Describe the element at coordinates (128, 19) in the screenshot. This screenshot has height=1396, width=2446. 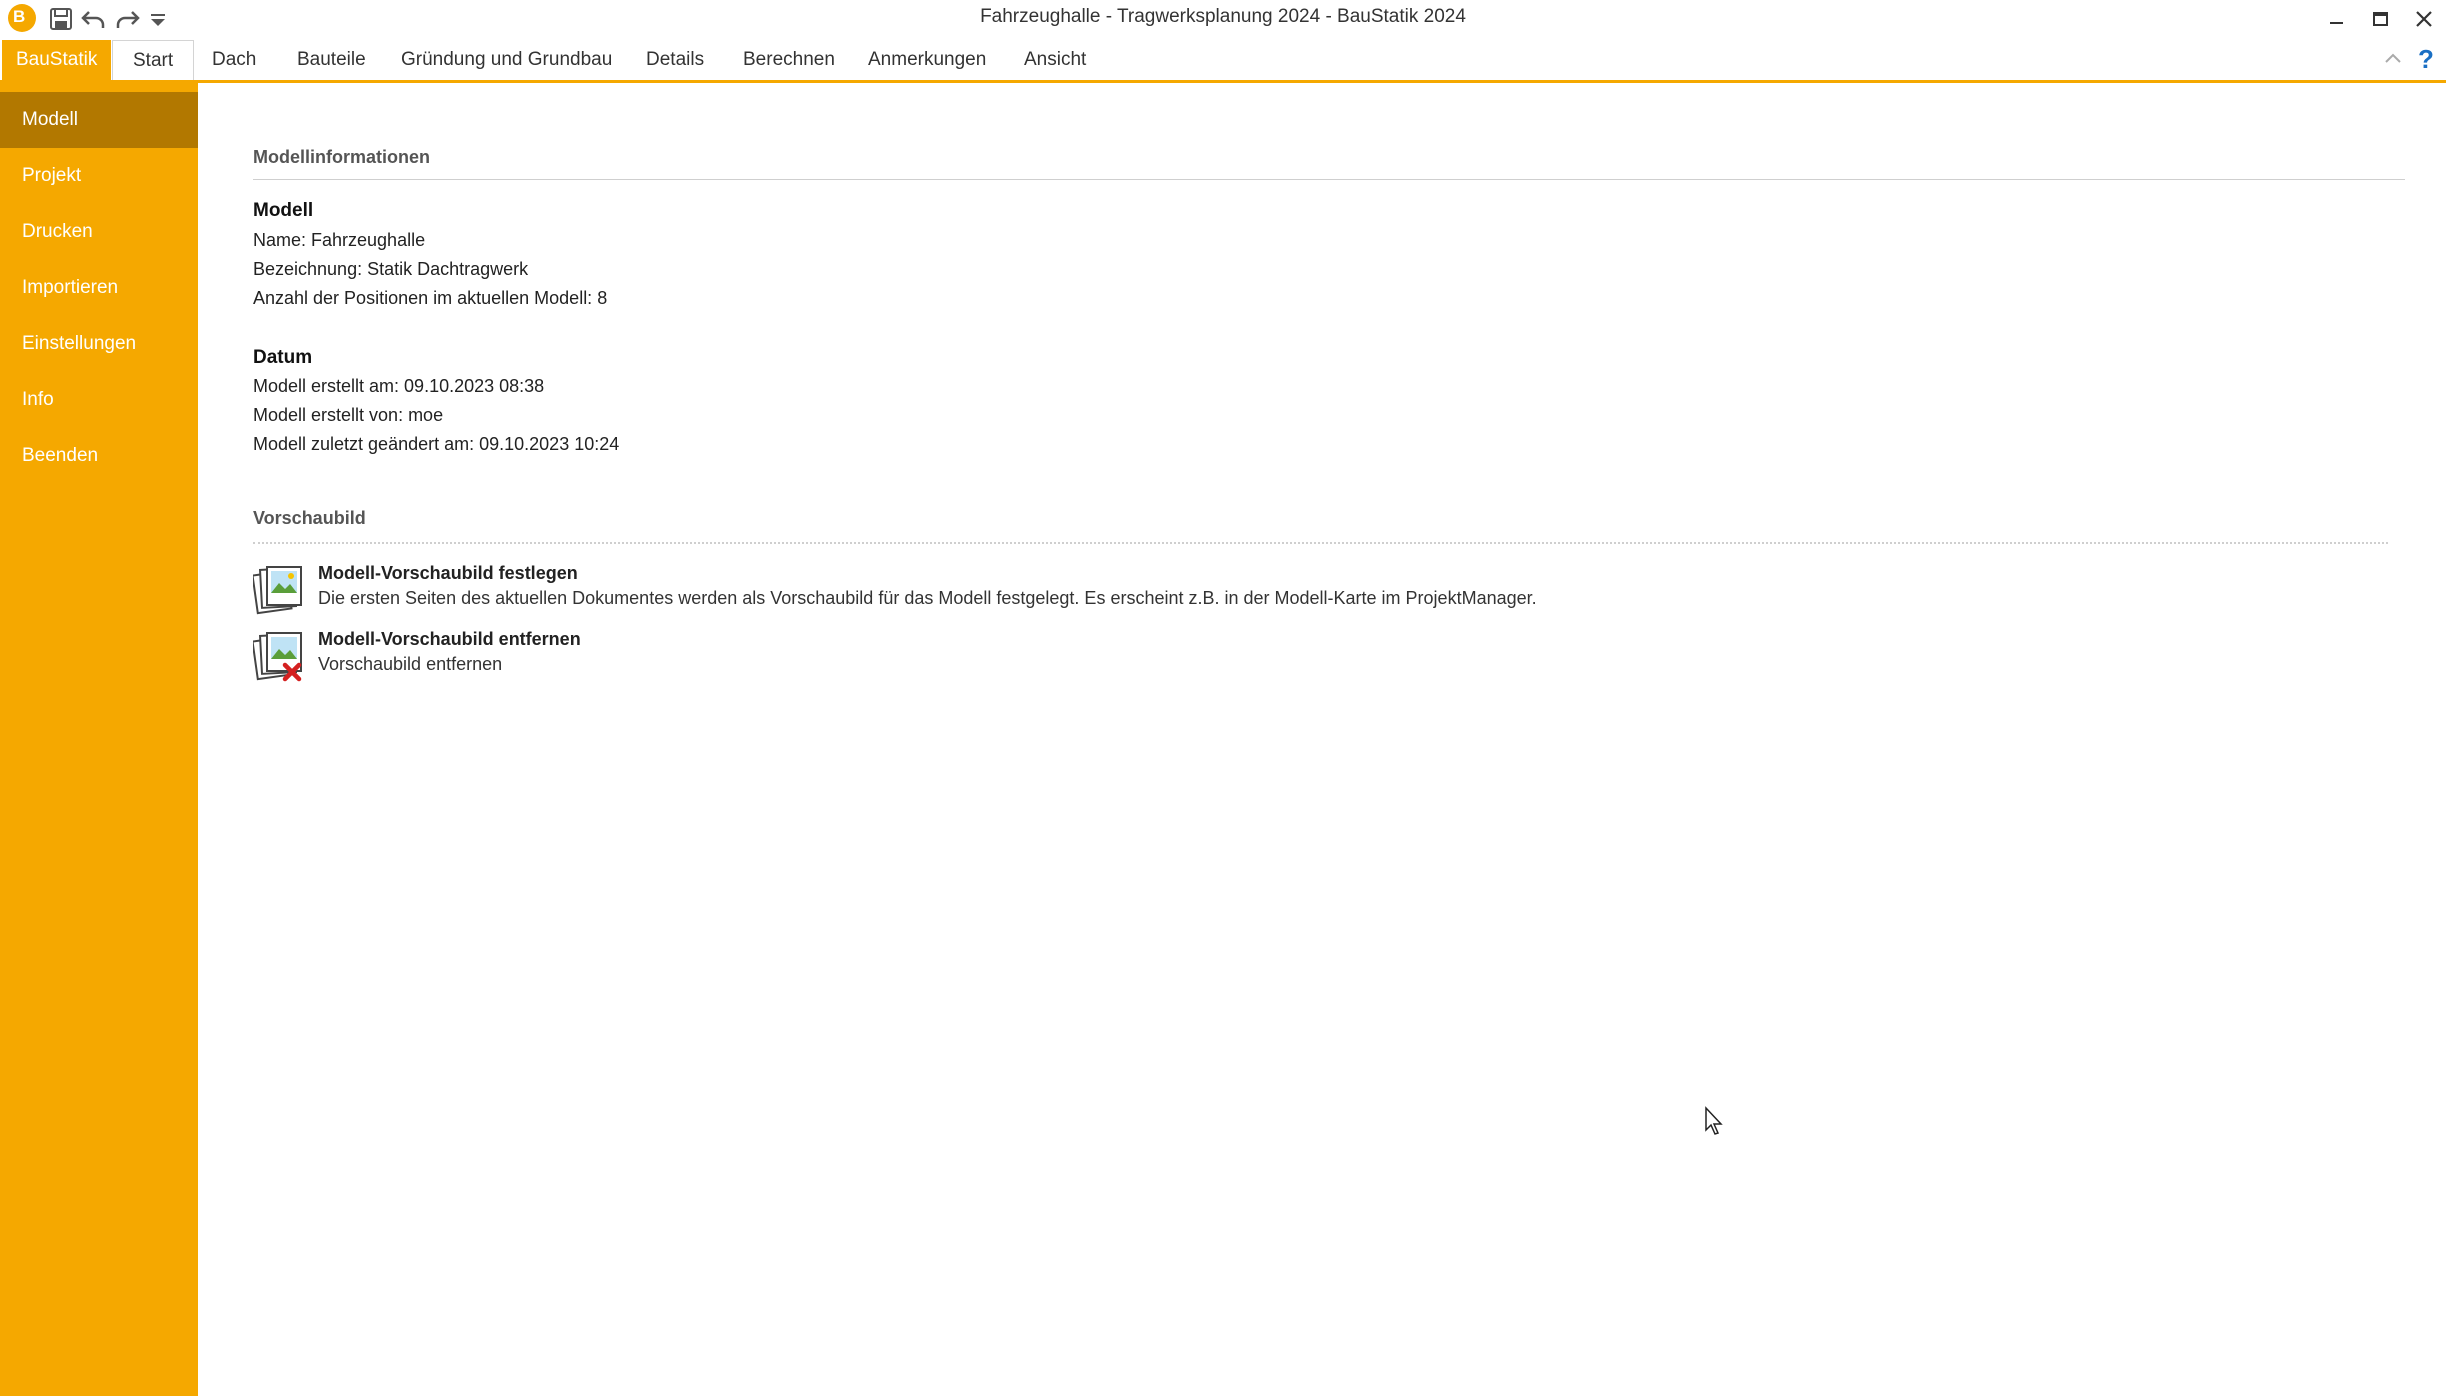
I see `redo-icon` at that location.